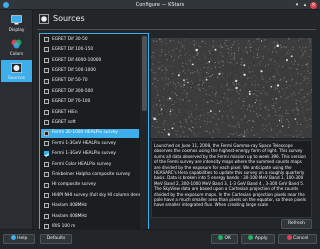 This screenshot has height=249, width=320. I want to click on list-item: Fermi Color HEALPix survey, so click(90, 164).